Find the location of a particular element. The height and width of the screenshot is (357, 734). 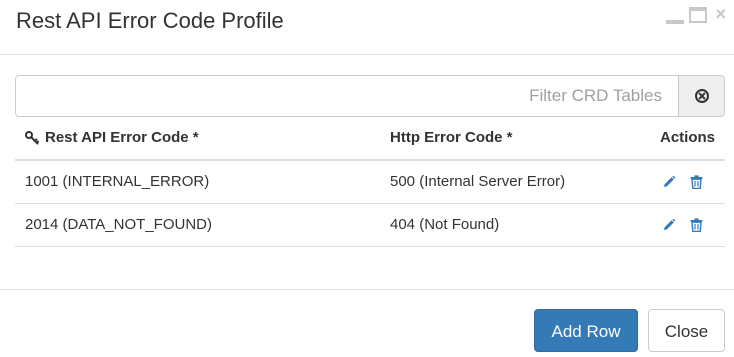

filter-group is located at coordinates (370, 96).